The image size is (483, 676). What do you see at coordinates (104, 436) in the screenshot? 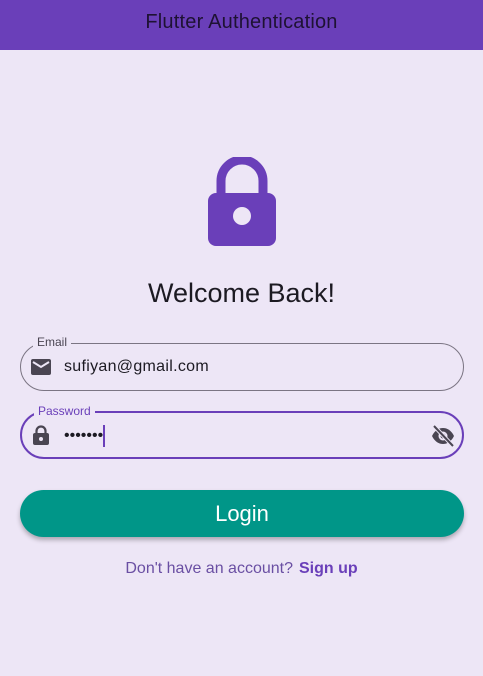
I see `text-caret` at bounding box center [104, 436].